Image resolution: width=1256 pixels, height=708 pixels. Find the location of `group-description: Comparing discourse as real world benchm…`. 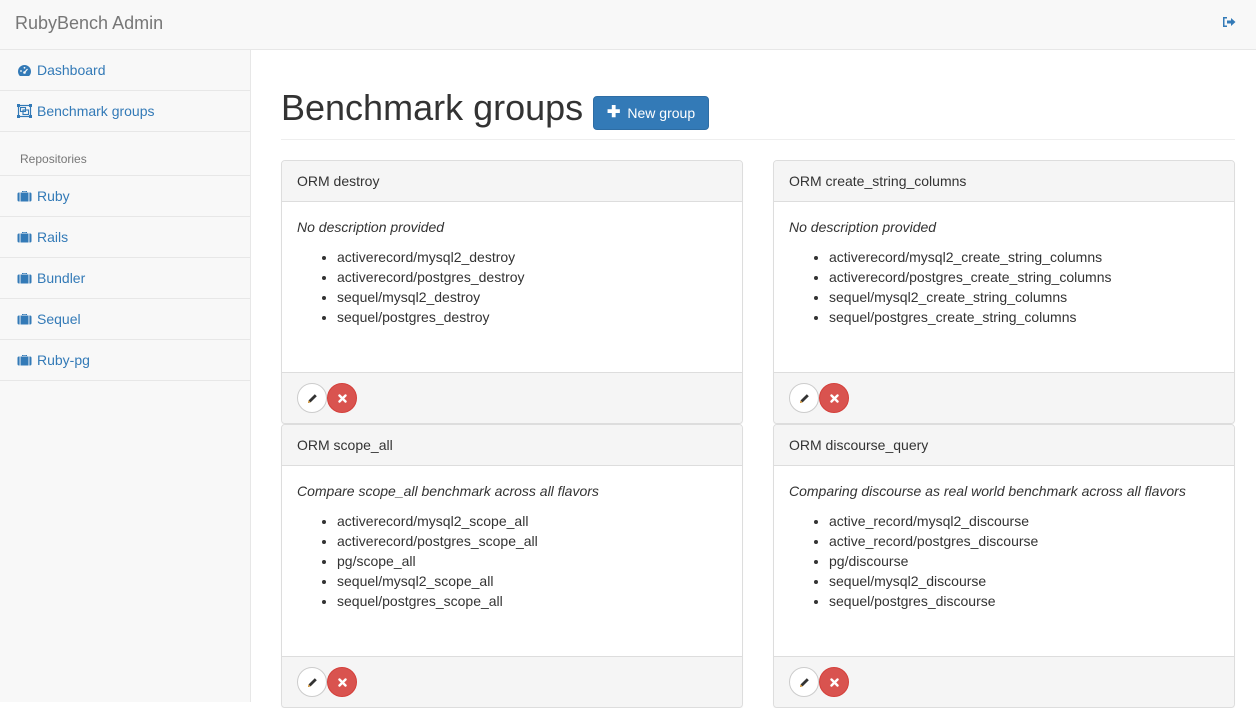

group-description: Comparing discourse as real world benchm… is located at coordinates (987, 491).